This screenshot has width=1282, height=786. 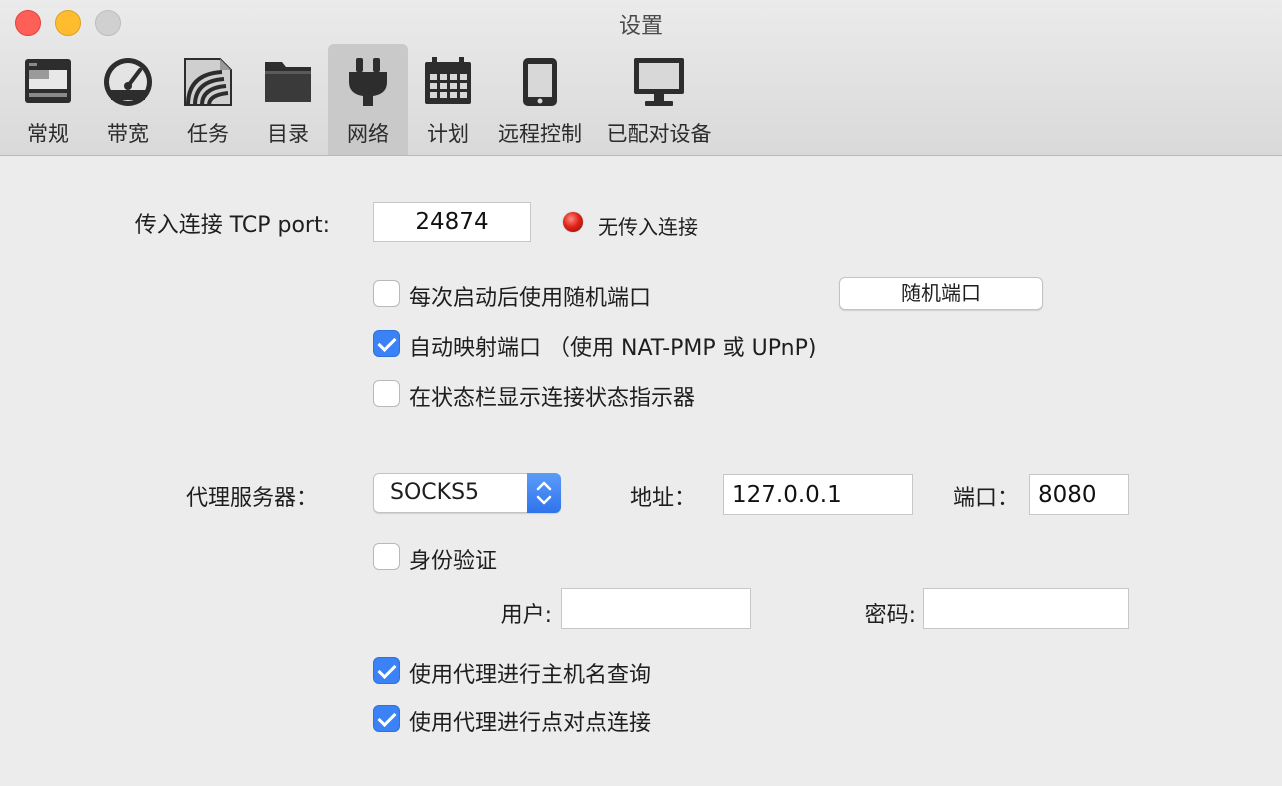 What do you see at coordinates (526, 615) in the screenshot?
I see `proxy-user-label: 用户:` at bounding box center [526, 615].